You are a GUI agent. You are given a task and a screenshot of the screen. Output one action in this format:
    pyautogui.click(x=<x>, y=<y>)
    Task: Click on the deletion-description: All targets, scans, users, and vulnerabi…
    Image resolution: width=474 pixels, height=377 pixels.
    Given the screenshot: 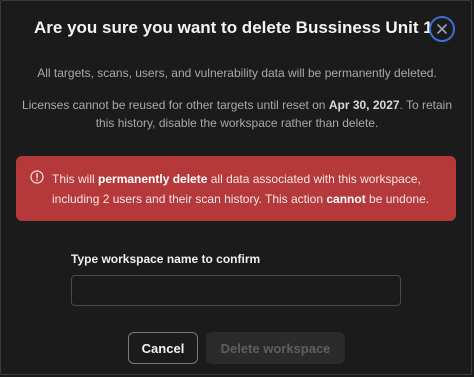 What is the action you would take?
    pyautogui.click(x=237, y=73)
    